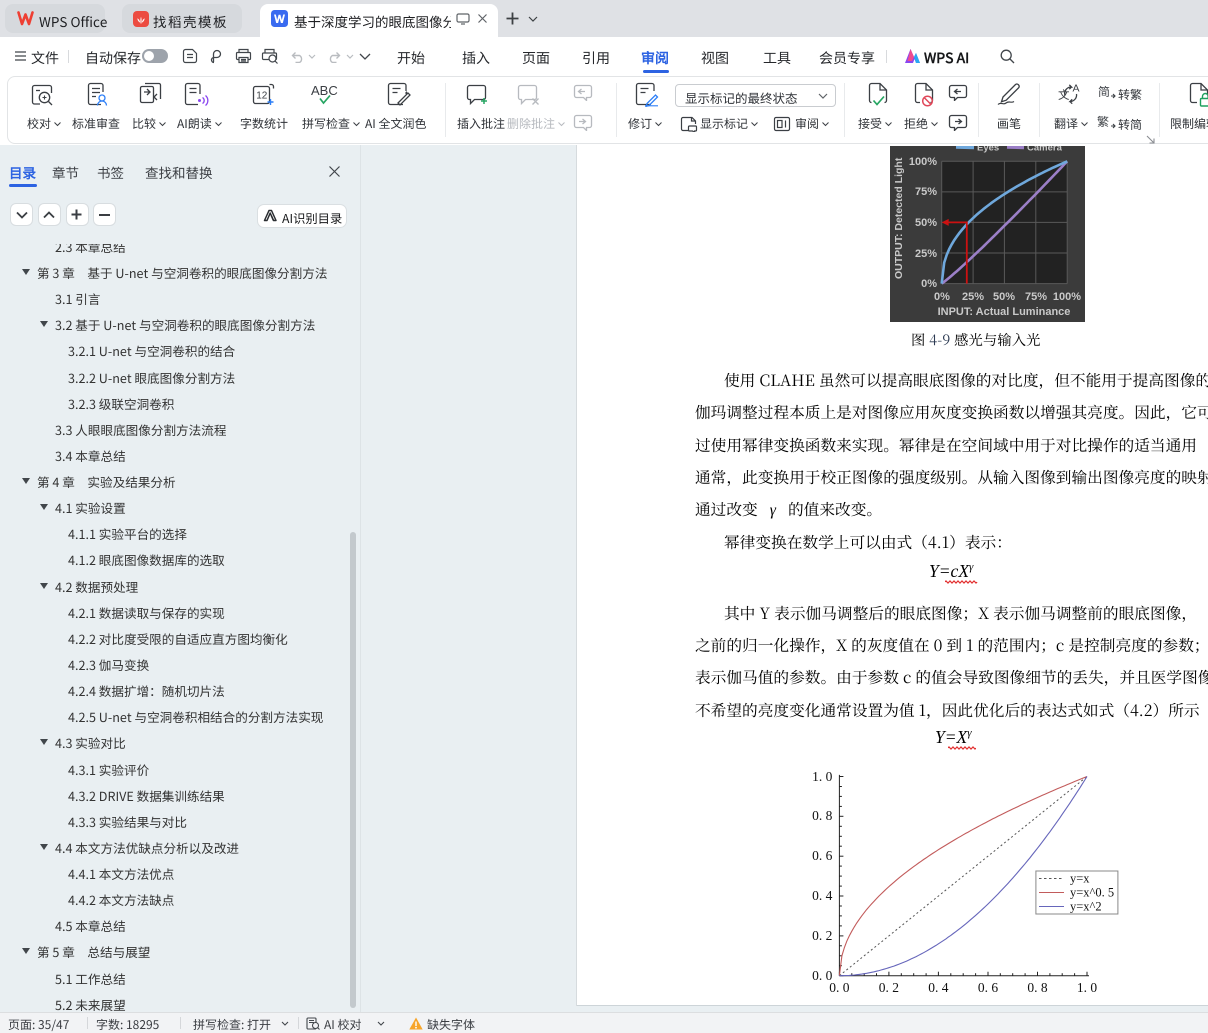 Image resolution: width=1208 pixels, height=1033 pixels. What do you see at coordinates (262, 96) in the screenshot?
I see `svg-text: 12` at bounding box center [262, 96].